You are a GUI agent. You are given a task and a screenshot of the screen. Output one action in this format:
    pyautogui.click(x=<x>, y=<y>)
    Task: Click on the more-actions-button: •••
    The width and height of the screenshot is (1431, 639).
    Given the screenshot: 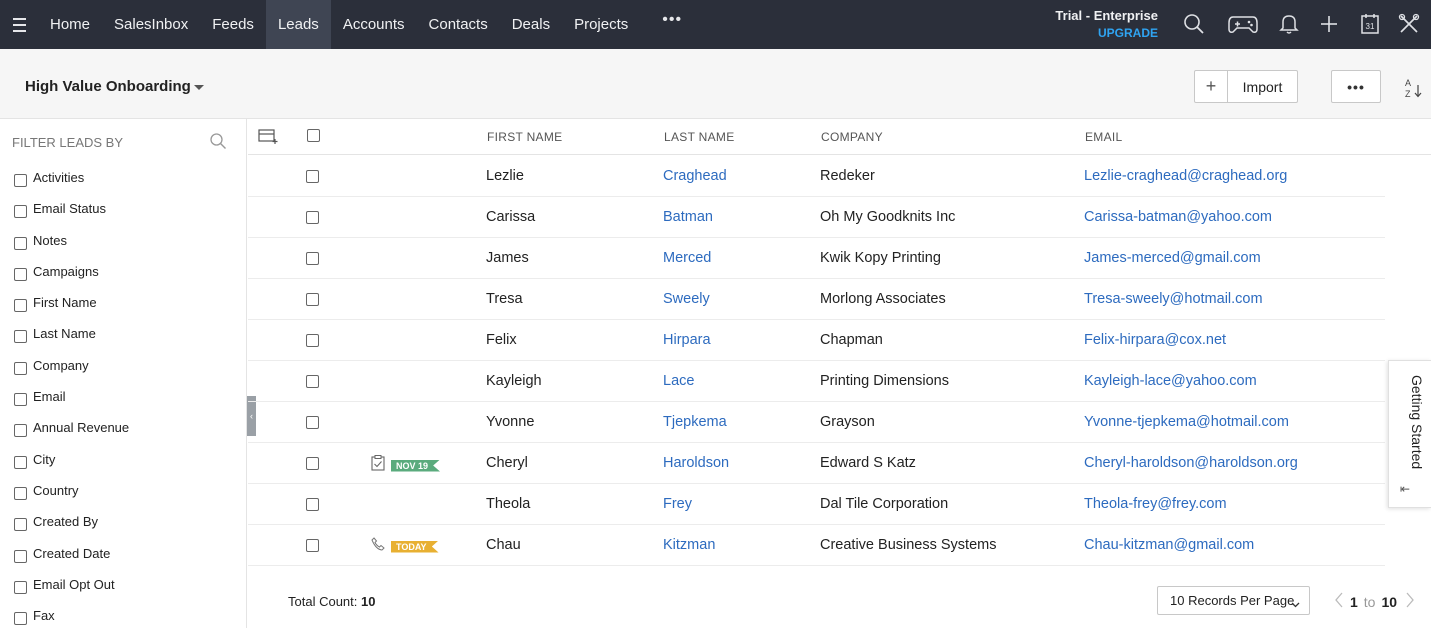 What is the action you would take?
    pyautogui.click(x=1356, y=86)
    